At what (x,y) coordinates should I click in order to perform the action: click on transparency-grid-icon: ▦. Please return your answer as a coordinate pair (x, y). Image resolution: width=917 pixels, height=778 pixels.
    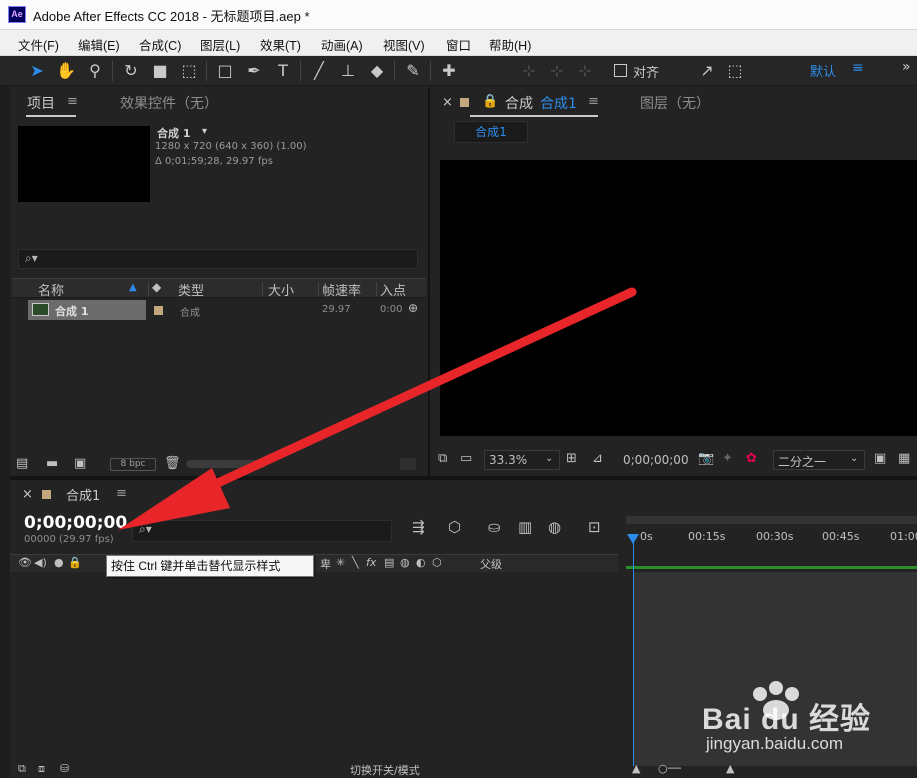
    Looking at the image, I should click on (904, 458).